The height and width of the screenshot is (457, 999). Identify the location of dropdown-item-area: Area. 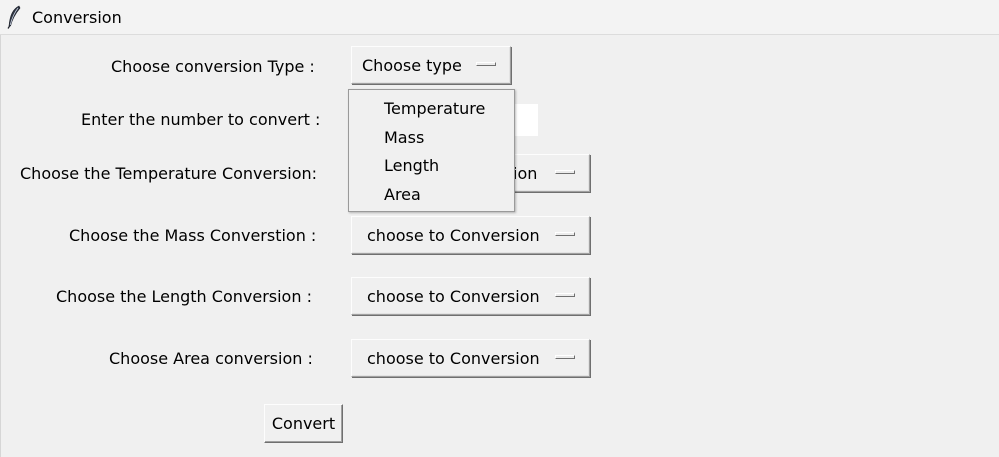
(402, 195).